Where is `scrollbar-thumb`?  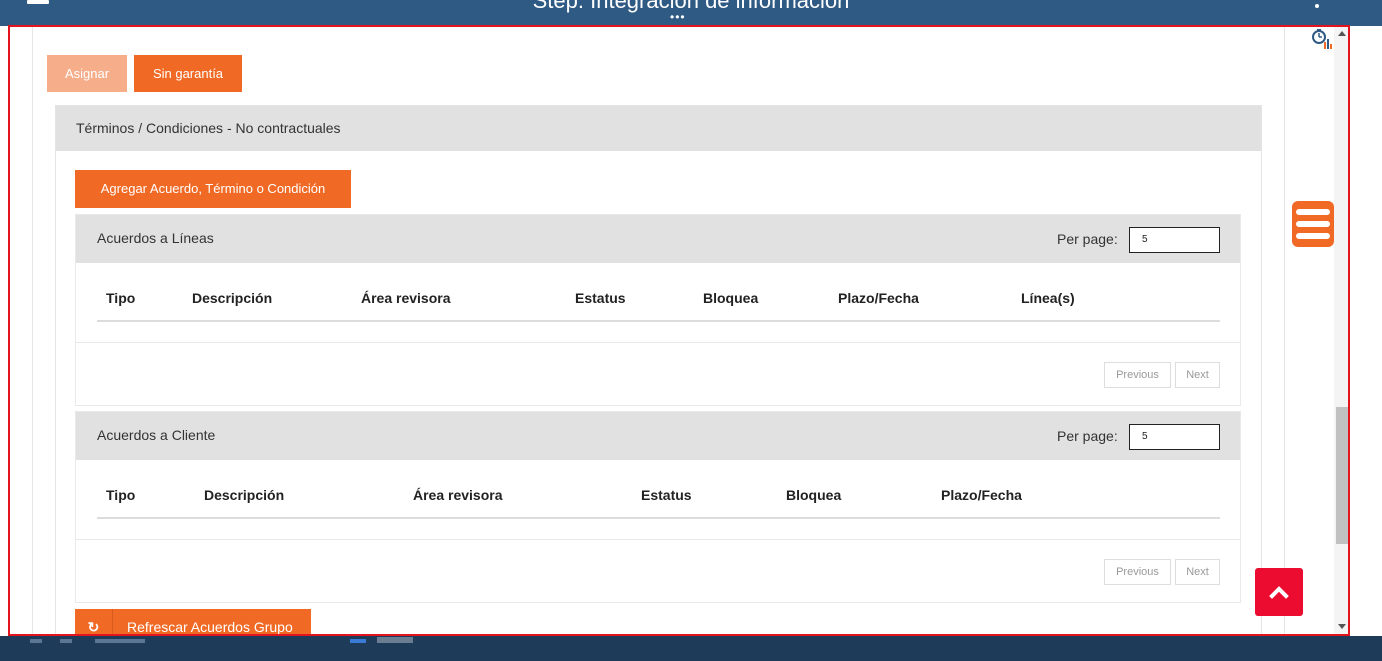 scrollbar-thumb is located at coordinates (1342, 475).